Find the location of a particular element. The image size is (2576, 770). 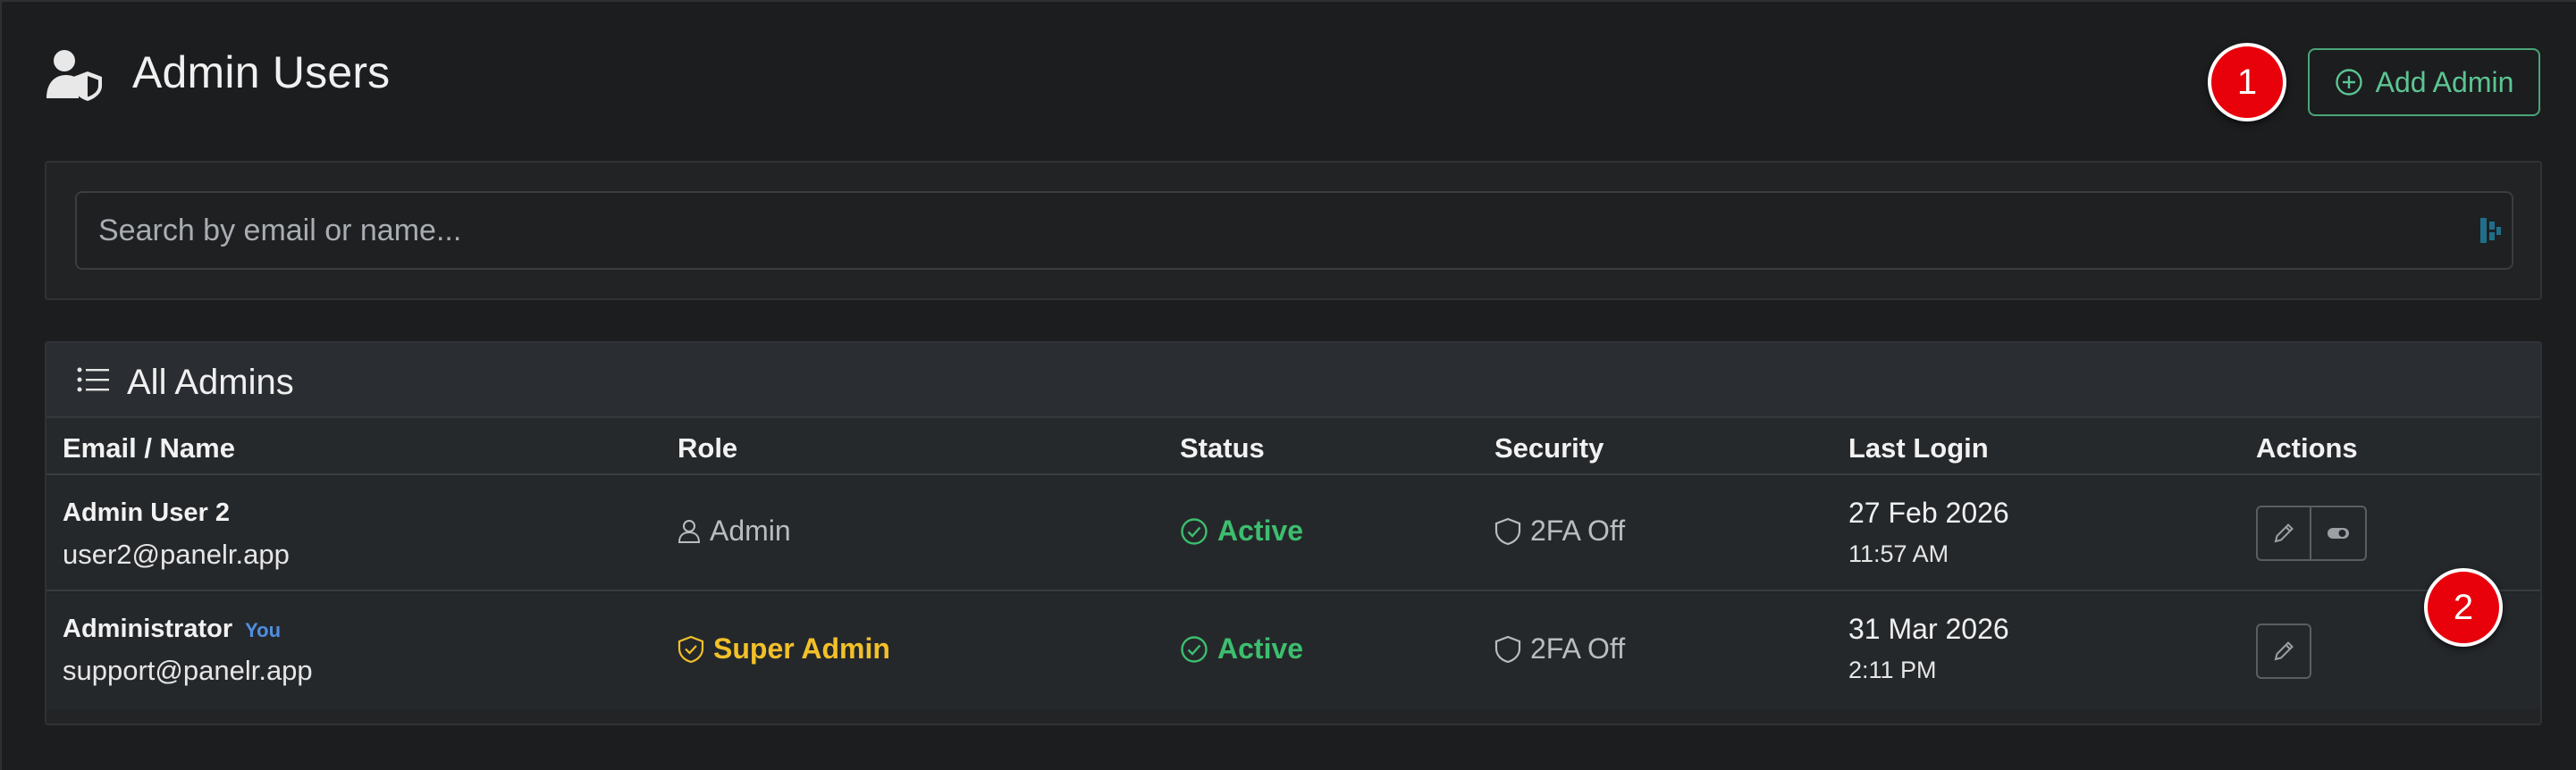

column-header-status: Status is located at coordinates (1223, 448).